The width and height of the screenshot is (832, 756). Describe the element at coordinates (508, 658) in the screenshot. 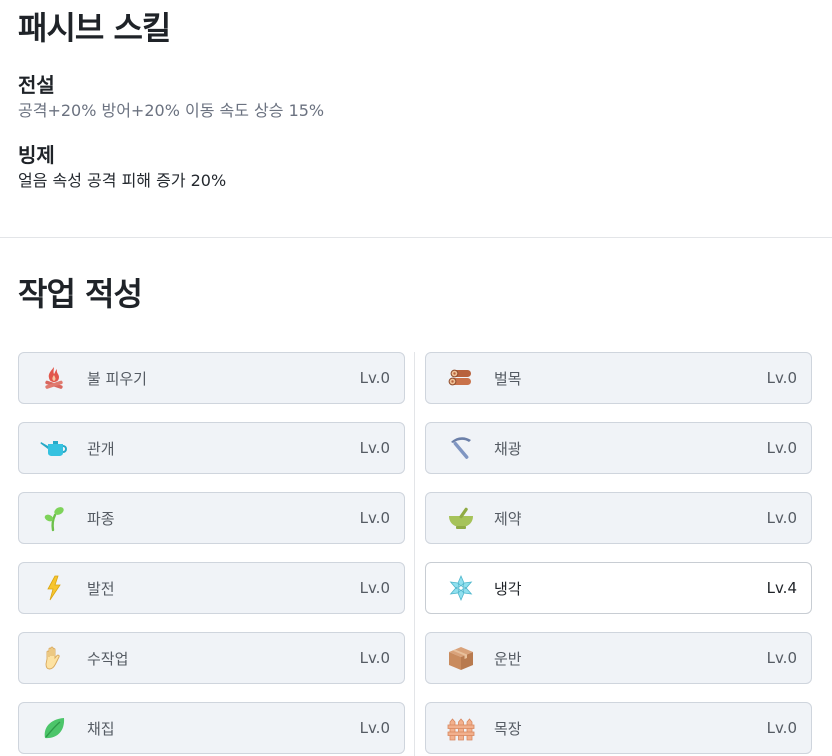

I see `job-name: 운반` at that location.